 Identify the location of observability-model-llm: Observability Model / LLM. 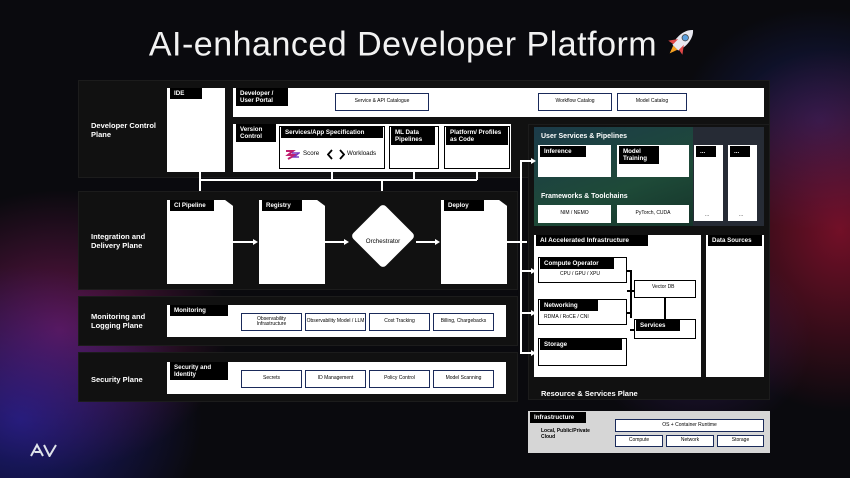
(335, 322).